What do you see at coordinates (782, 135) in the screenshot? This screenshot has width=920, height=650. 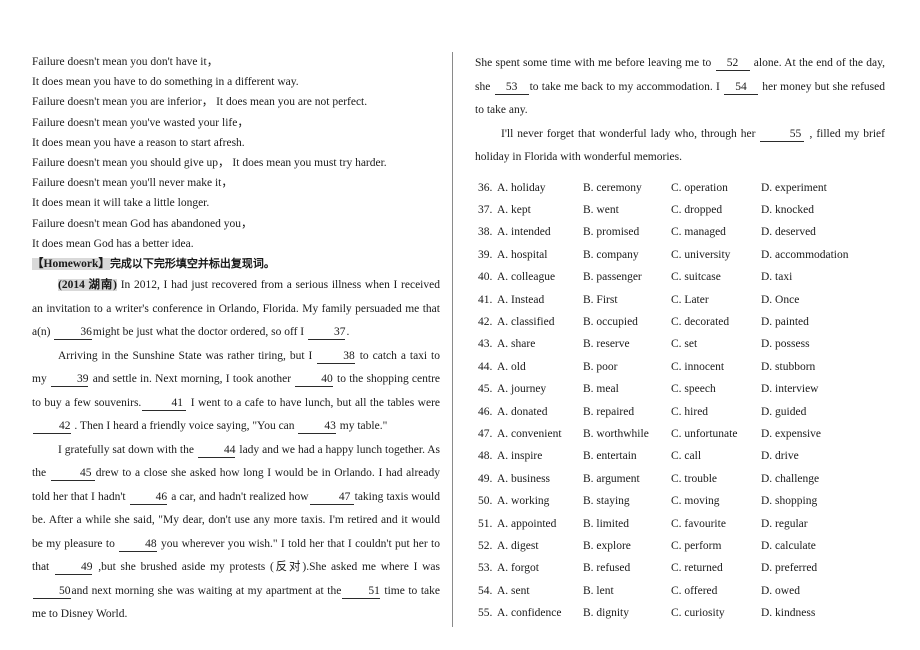 I see `blank-55: 55` at bounding box center [782, 135].